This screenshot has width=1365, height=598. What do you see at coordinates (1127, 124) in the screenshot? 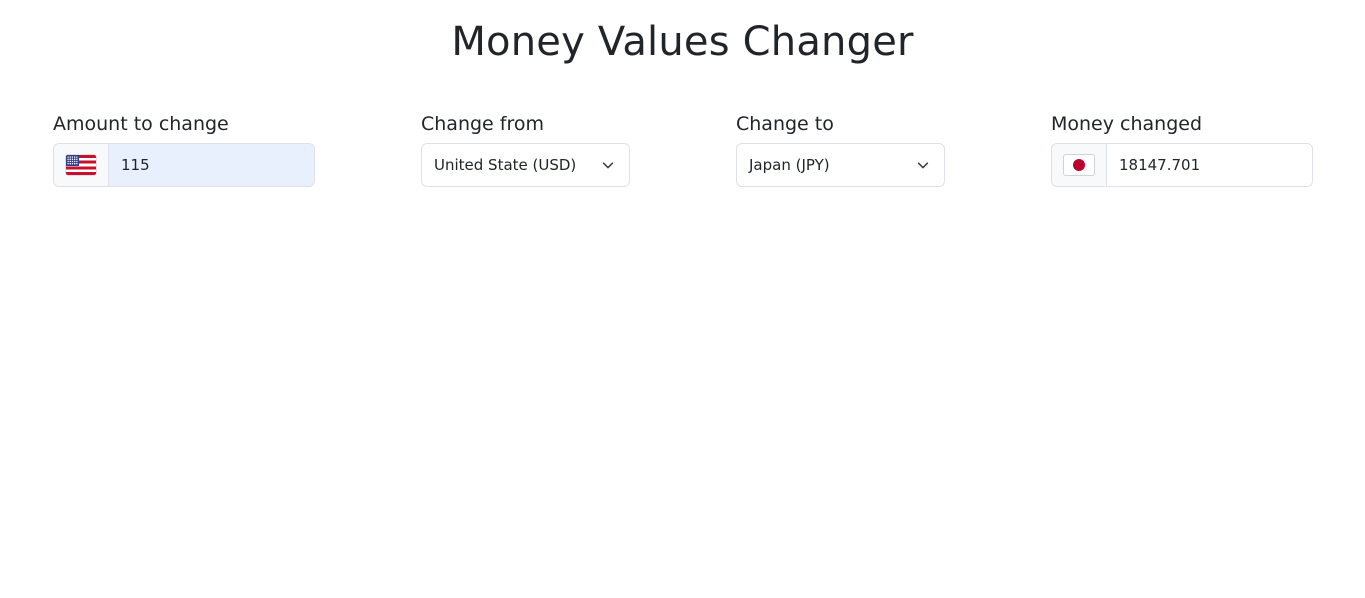
I see `money-changed-label: Money changed` at bounding box center [1127, 124].